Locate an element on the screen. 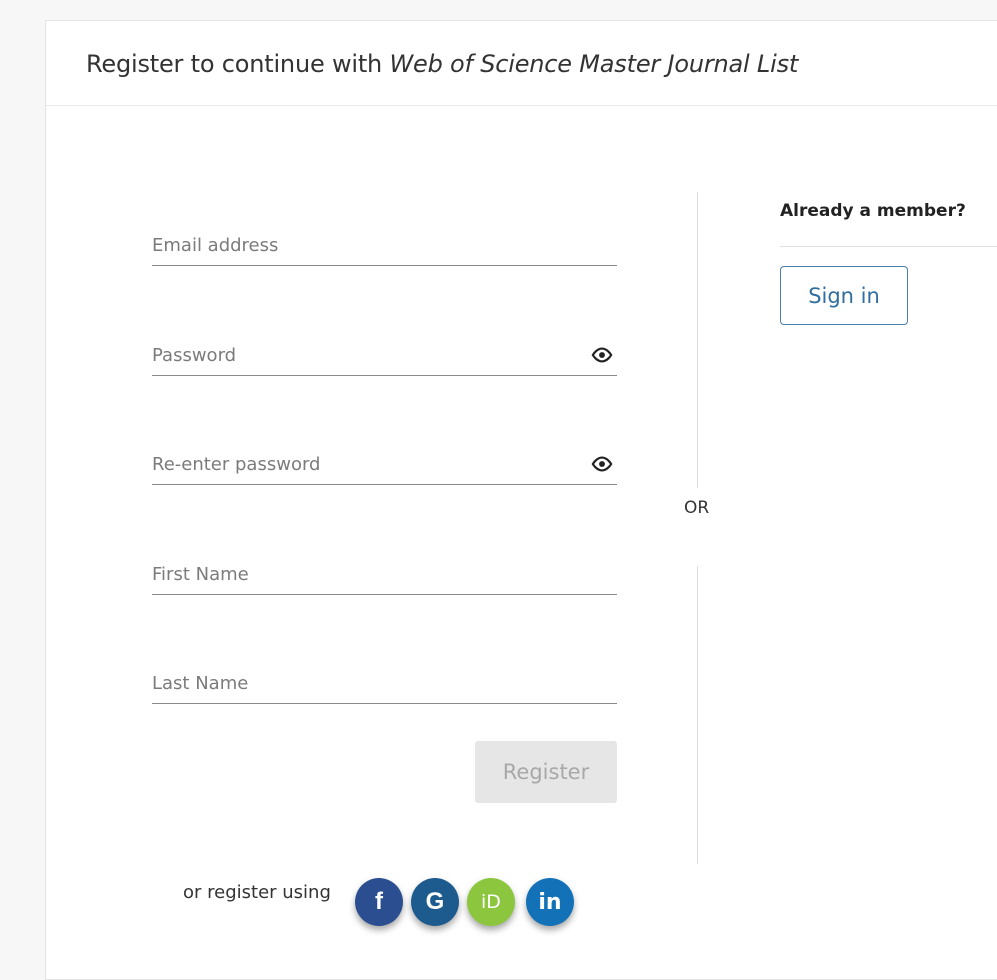 Image resolution: width=997 pixels, height=980 pixels. divider-or-label: OR is located at coordinates (697, 508).